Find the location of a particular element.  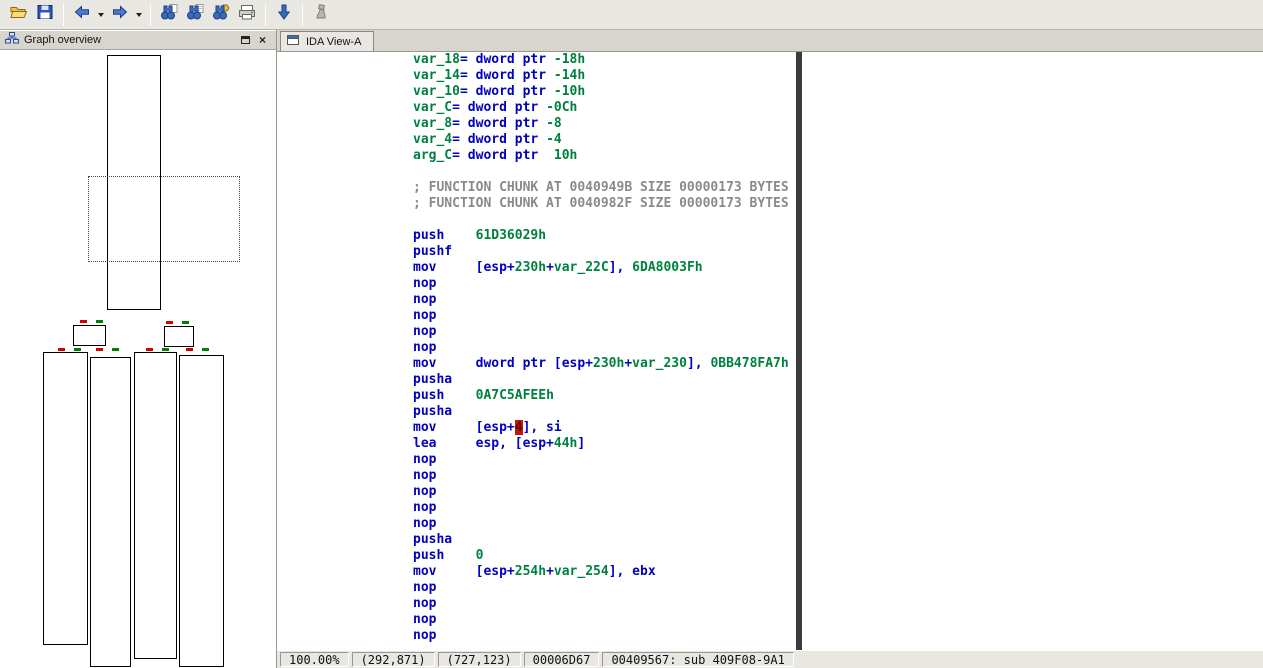

print-button is located at coordinates (247, 15).